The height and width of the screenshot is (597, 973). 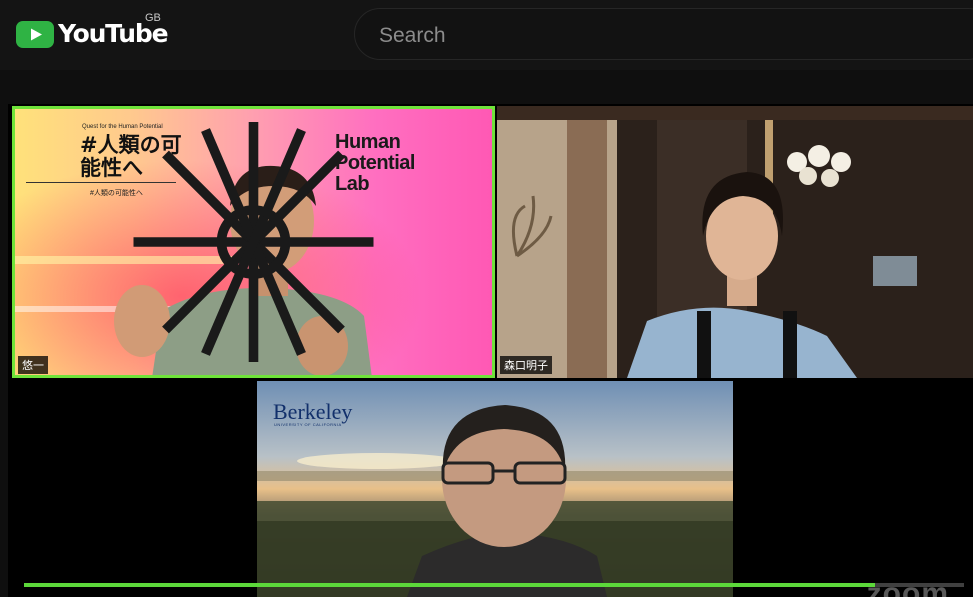 What do you see at coordinates (449, 585) in the screenshot?
I see `progress-fill` at bounding box center [449, 585].